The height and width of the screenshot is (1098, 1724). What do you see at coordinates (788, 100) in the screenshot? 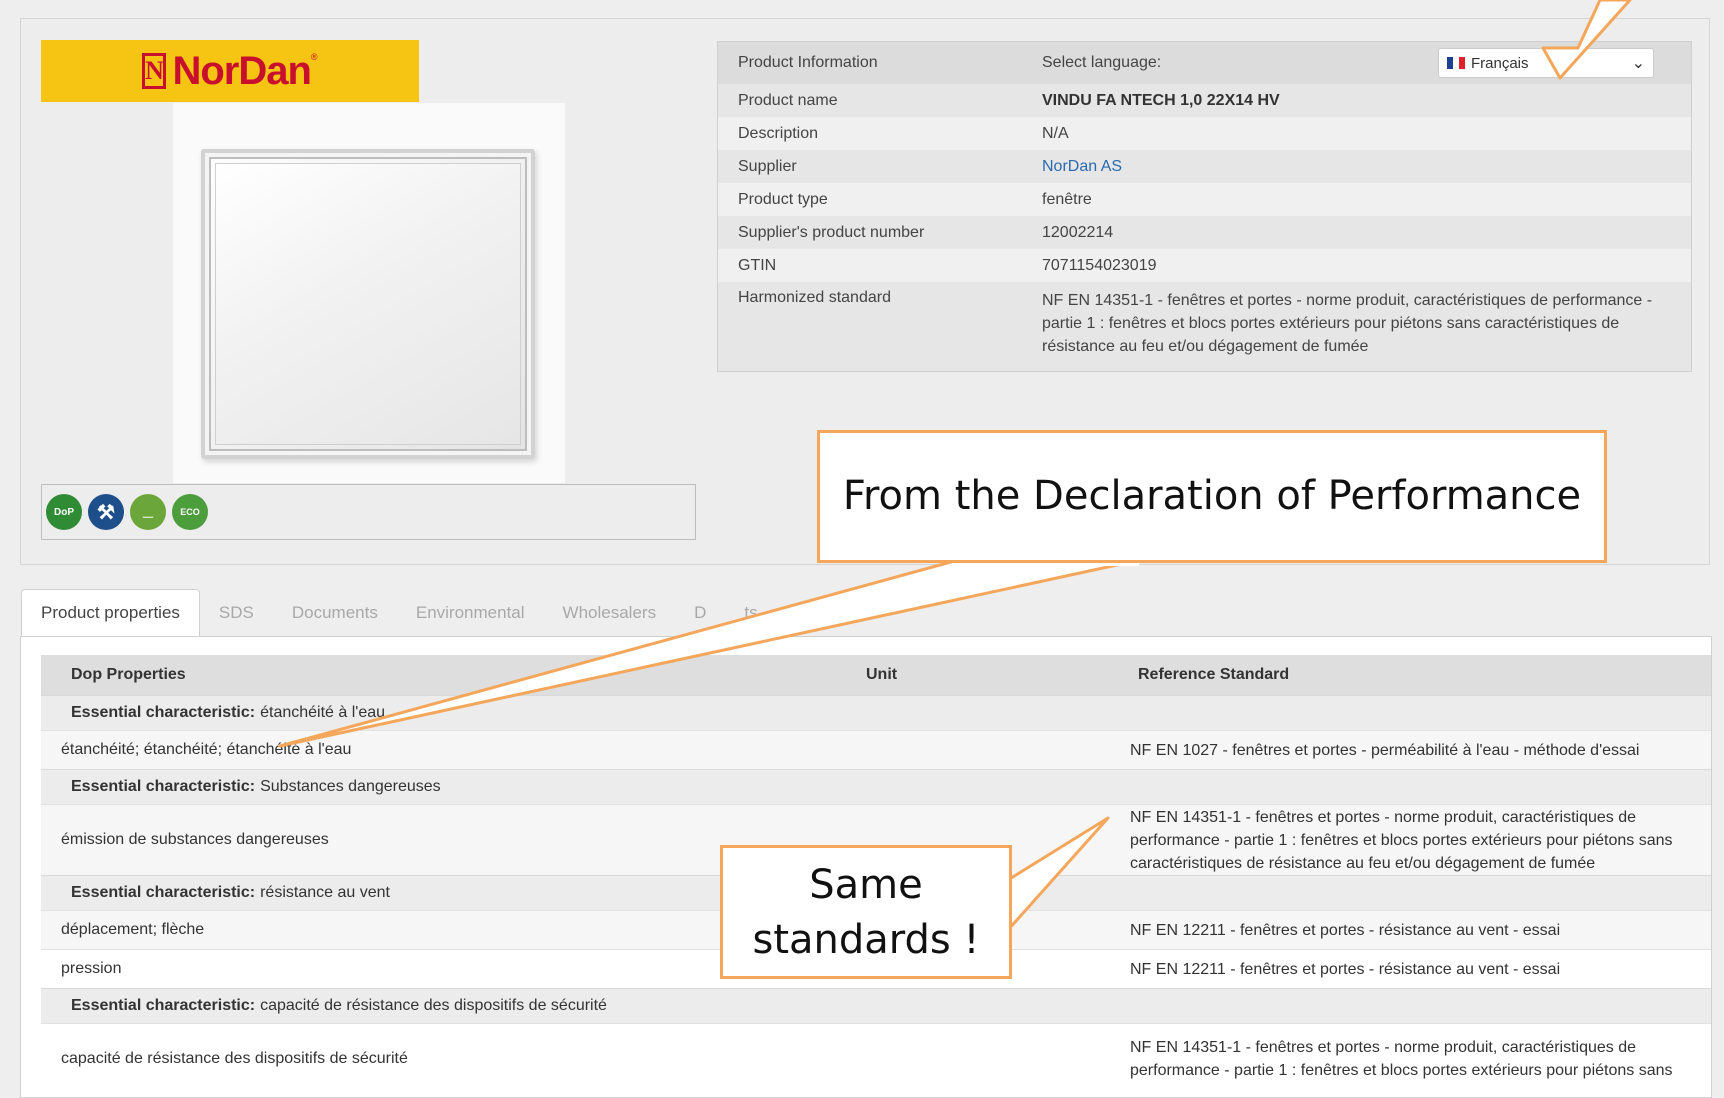
I see `info-label: Product name` at bounding box center [788, 100].